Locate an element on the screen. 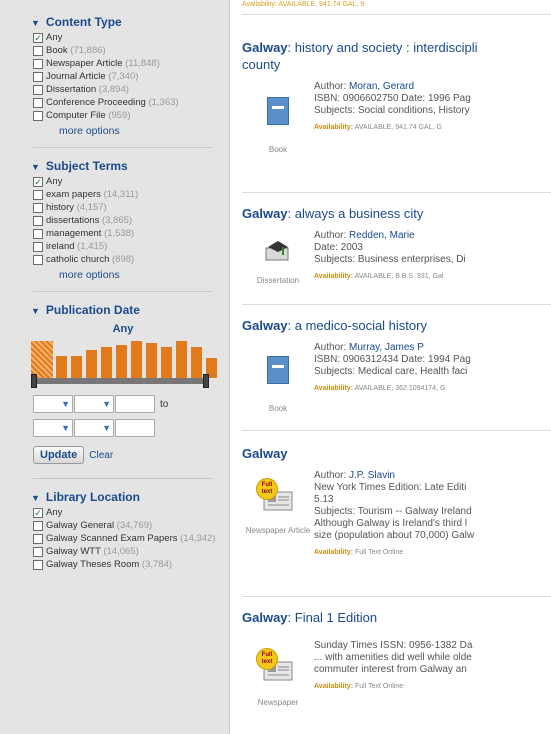 The width and height of the screenshot is (551, 734). from-year-input is located at coordinates (135, 404).